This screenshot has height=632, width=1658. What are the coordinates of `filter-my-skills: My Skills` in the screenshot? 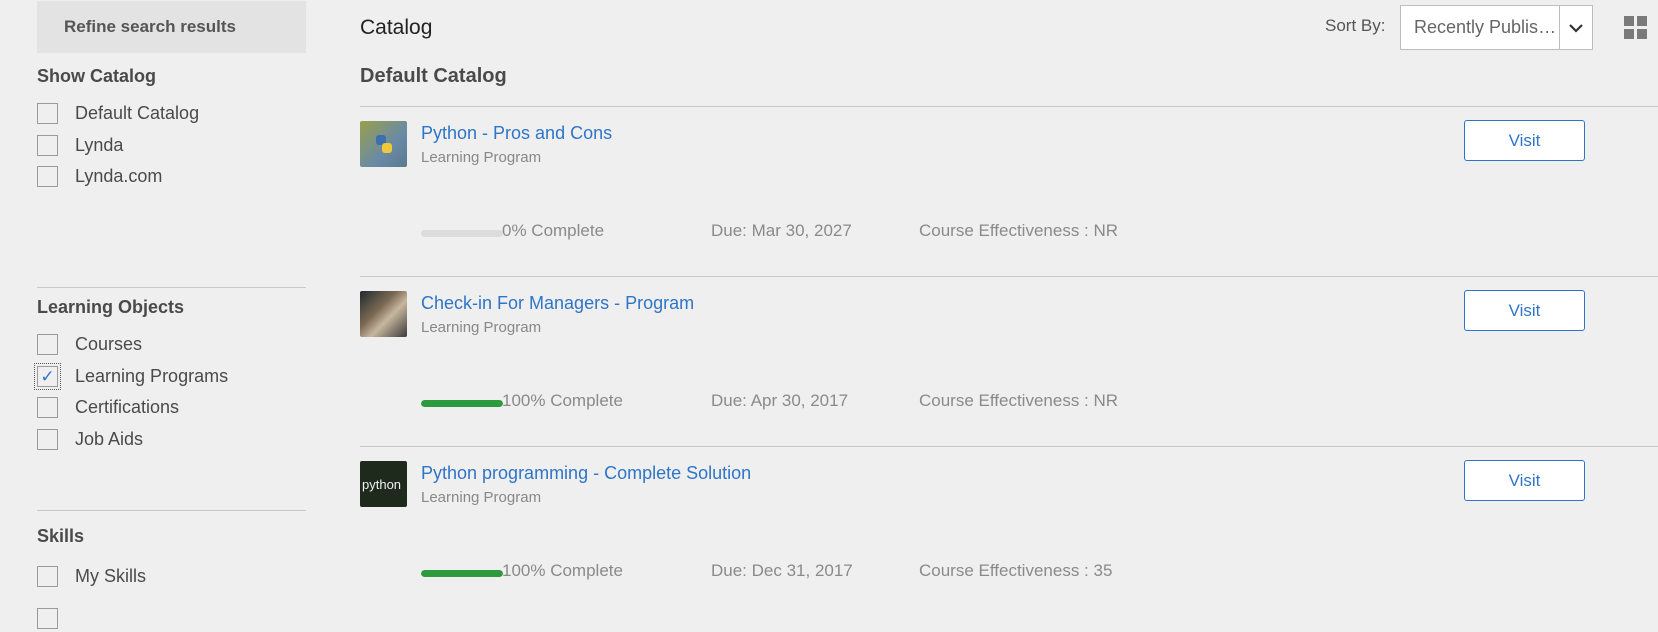 It's located at (91, 576).